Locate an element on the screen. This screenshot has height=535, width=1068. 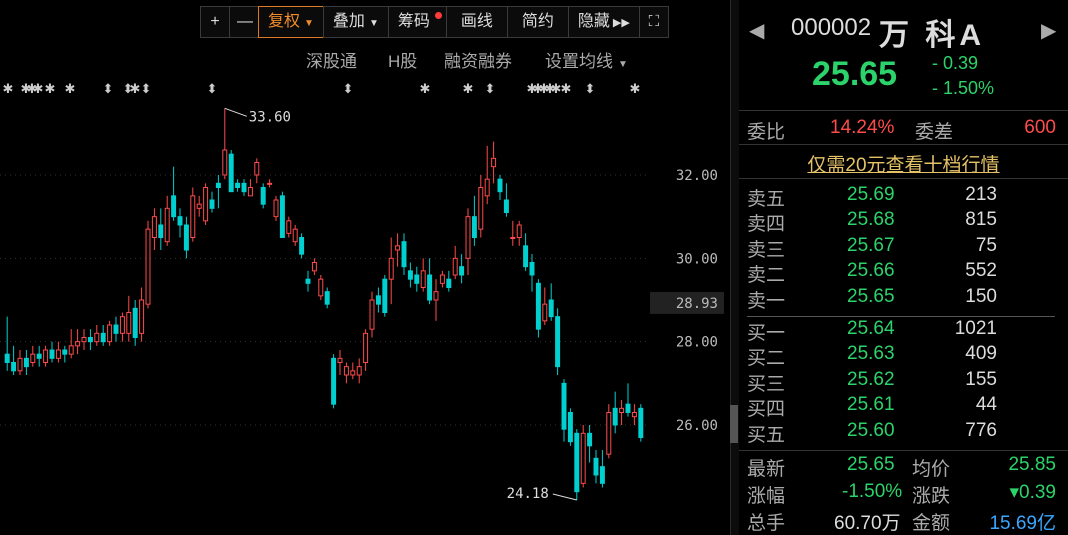
hide-label: 隐藏 is located at coordinates (593, 21).